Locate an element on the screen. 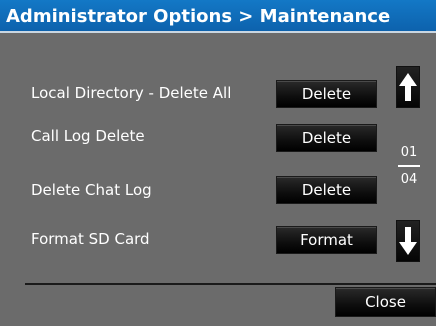 The width and height of the screenshot is (436, 326). arrow-up-icon is located at coordinates (408, 87).